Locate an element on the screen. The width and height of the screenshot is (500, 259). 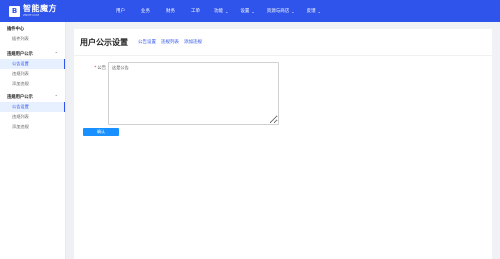
nav-item-tickets: 工单 is located at coordinates (195, 11).